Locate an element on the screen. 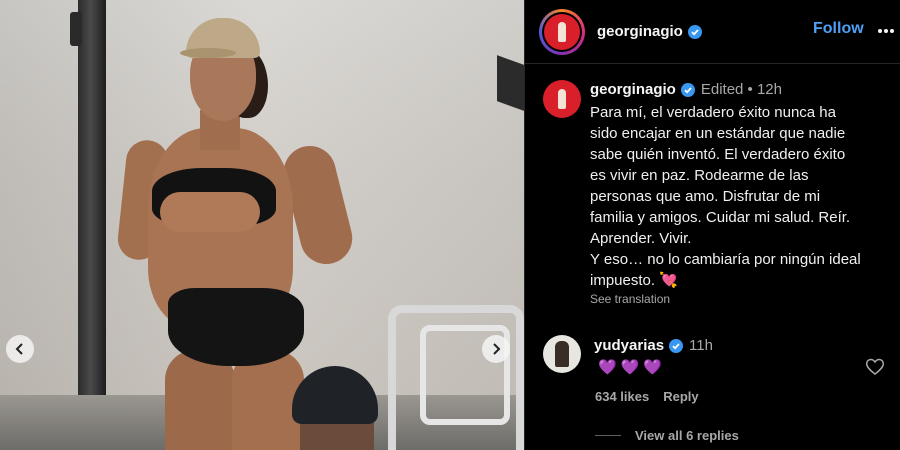 Image resolution: width=900 pixels, height=450 pixels. more-horizontal-icon is located at coordinates (886, 31).